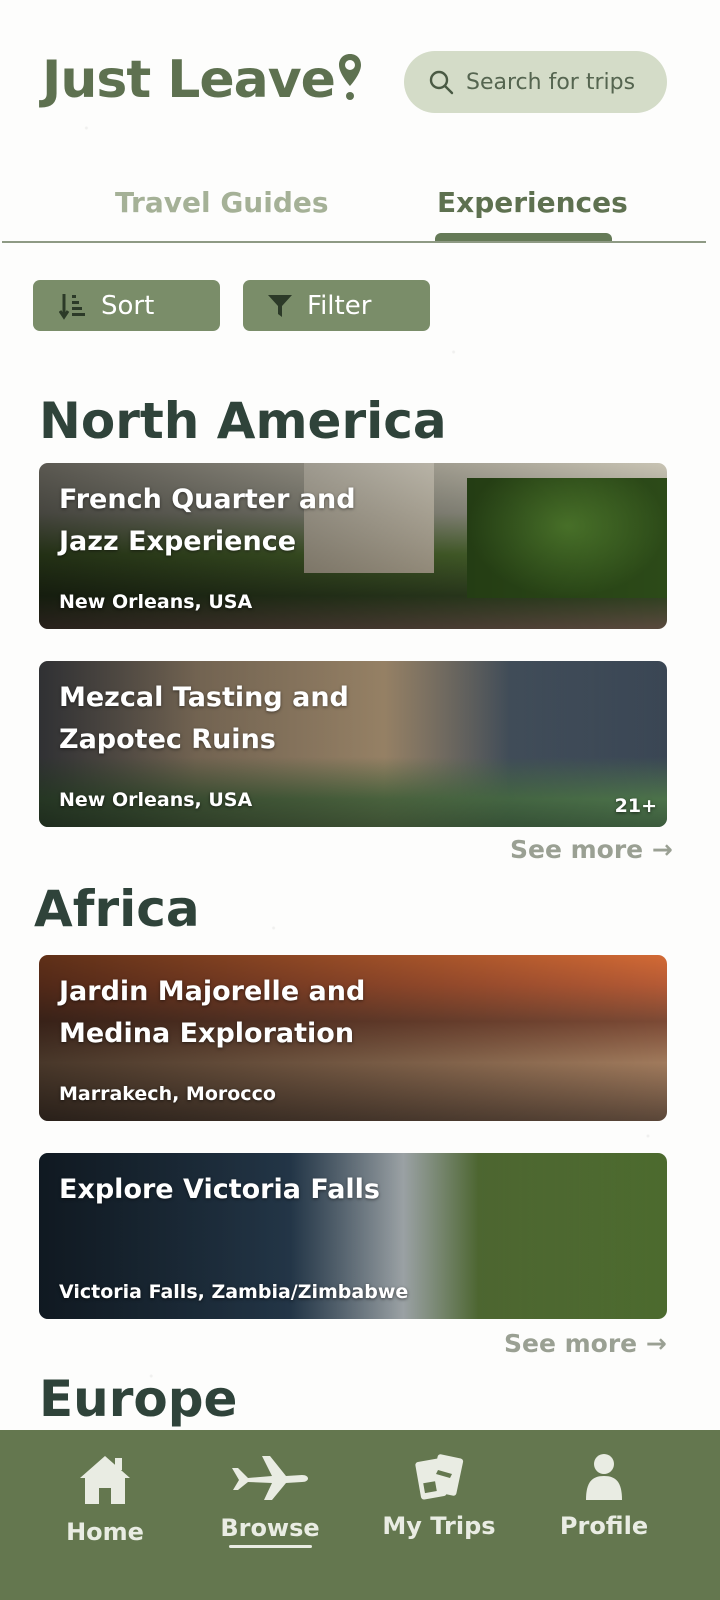  What do you see at coordinates (138, 1399) in the screenshot?
I see `section-title-europe: Europe` at bounding box center [138, 1399].